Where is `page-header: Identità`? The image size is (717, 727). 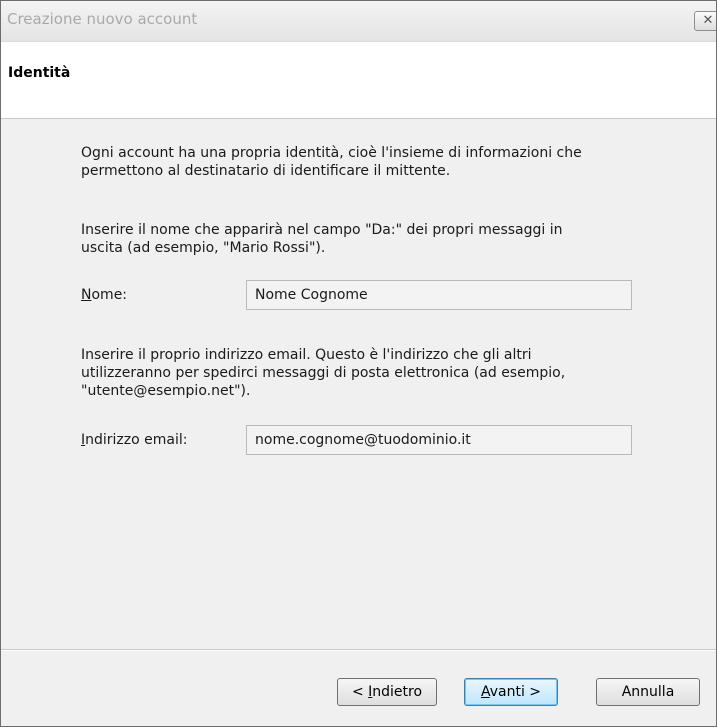 page-header: Identità is located at coordinates (358, 80).